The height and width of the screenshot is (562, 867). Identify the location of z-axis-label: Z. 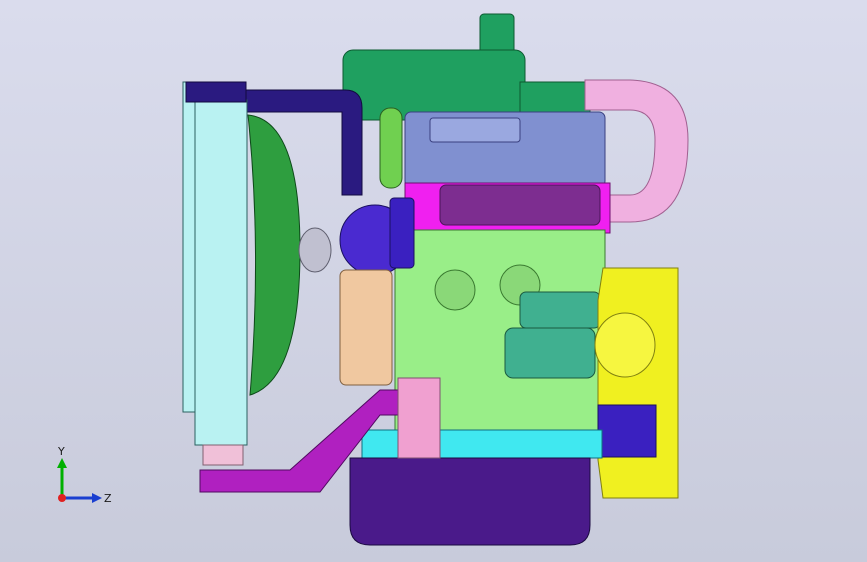
(108, 498).